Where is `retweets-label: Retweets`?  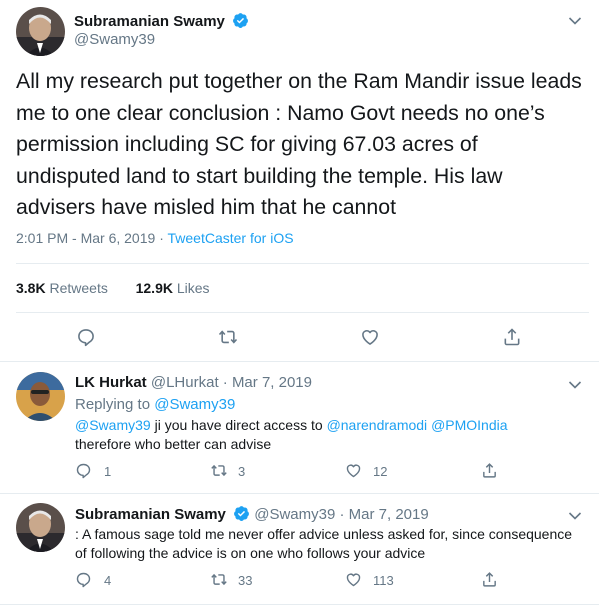 retweets-label: Retweets is located at coordinates (78, 288).